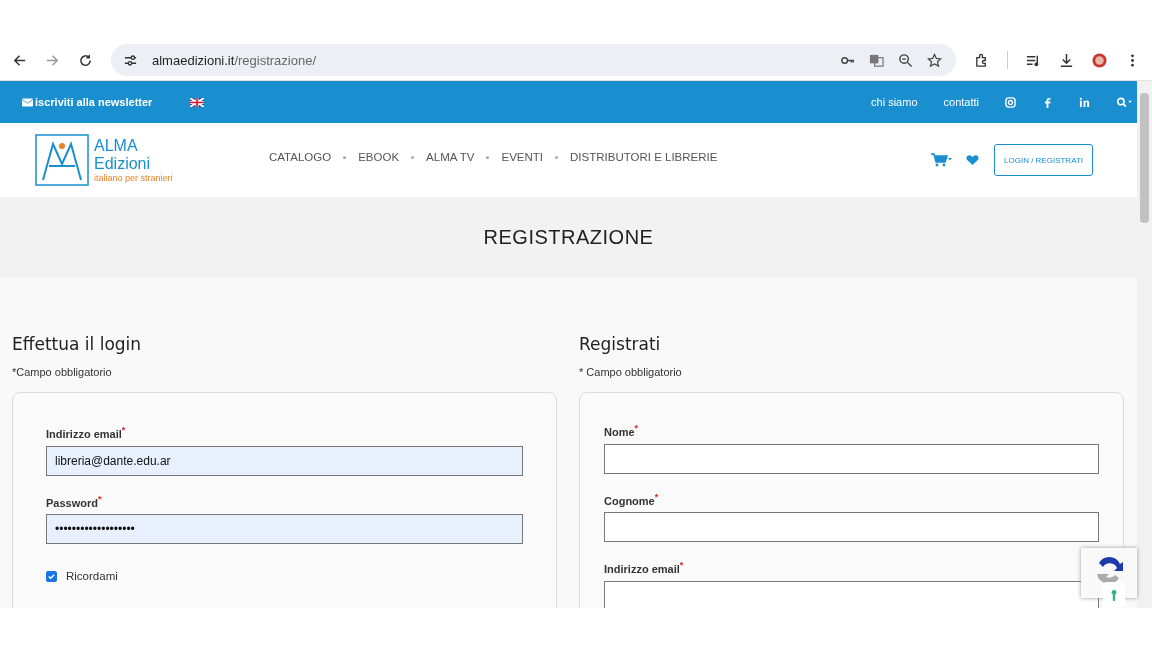 The height and width of the screenshot is (648, 1152). I want to click on login-register-button: LOGIN / REGISTRATI, so click(1043, 160).